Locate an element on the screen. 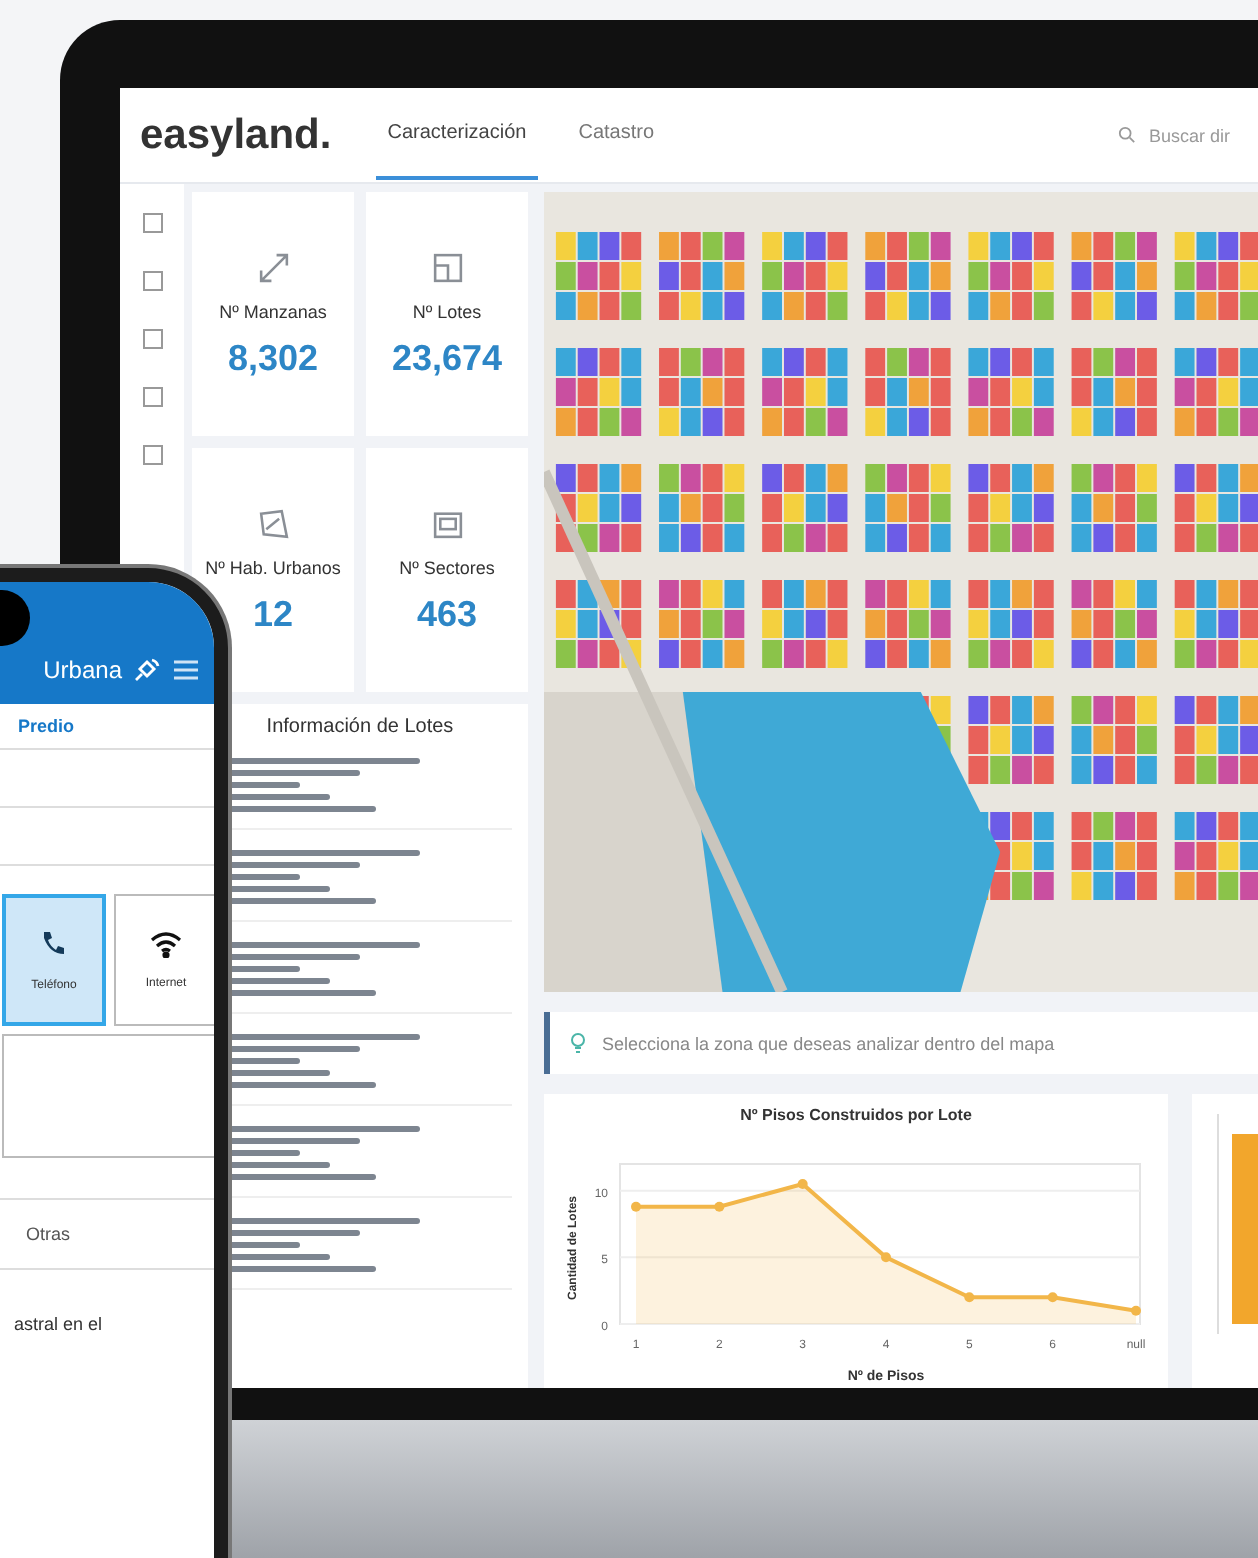  stat-value: 463 is located at coordinates (447, 614).